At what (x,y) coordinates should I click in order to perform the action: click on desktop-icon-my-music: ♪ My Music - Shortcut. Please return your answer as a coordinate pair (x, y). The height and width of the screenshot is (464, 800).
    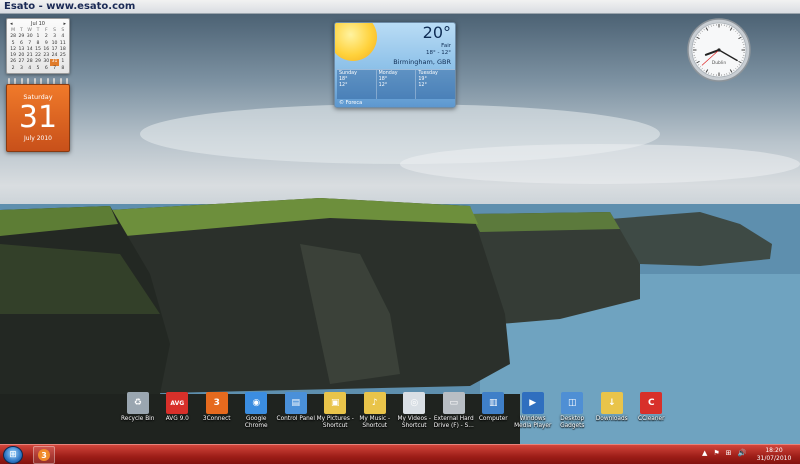
    Looking at the image, I should click on (375, 411).